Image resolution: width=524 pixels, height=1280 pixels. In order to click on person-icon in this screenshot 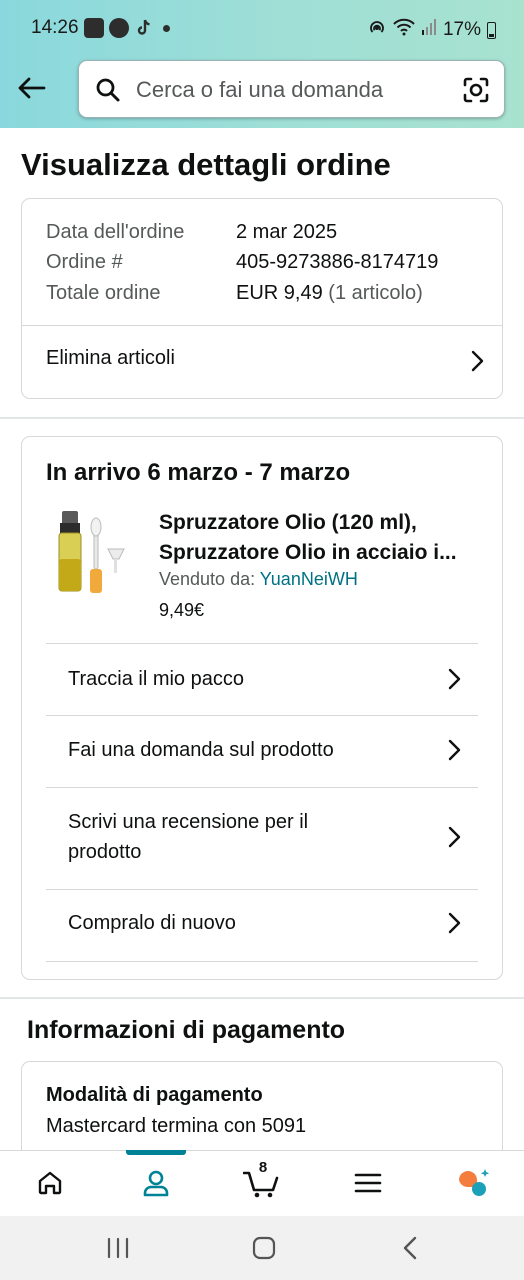, I will do `click(156, 1183)`.